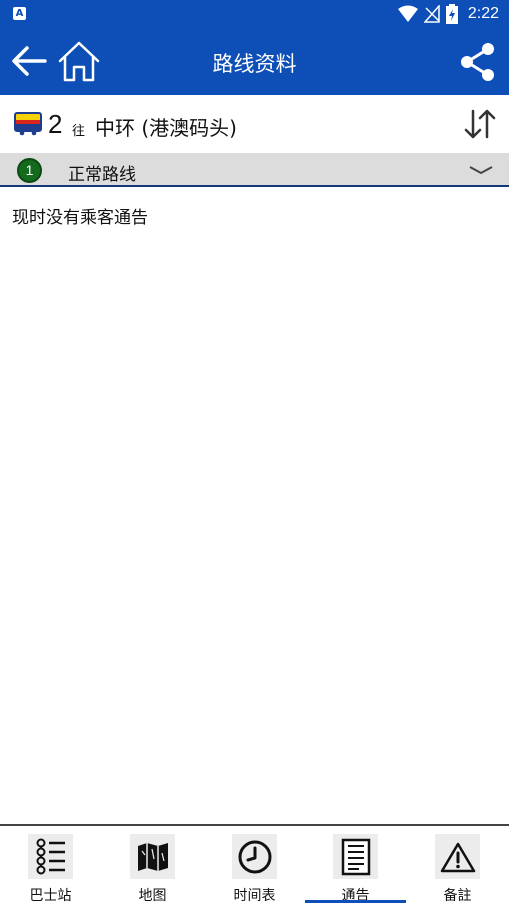 This screenshot has width=509, height=905. I want to click on bottom-navigation: 巴士站 地图 时间表 通告 备註, so click(254, 864).